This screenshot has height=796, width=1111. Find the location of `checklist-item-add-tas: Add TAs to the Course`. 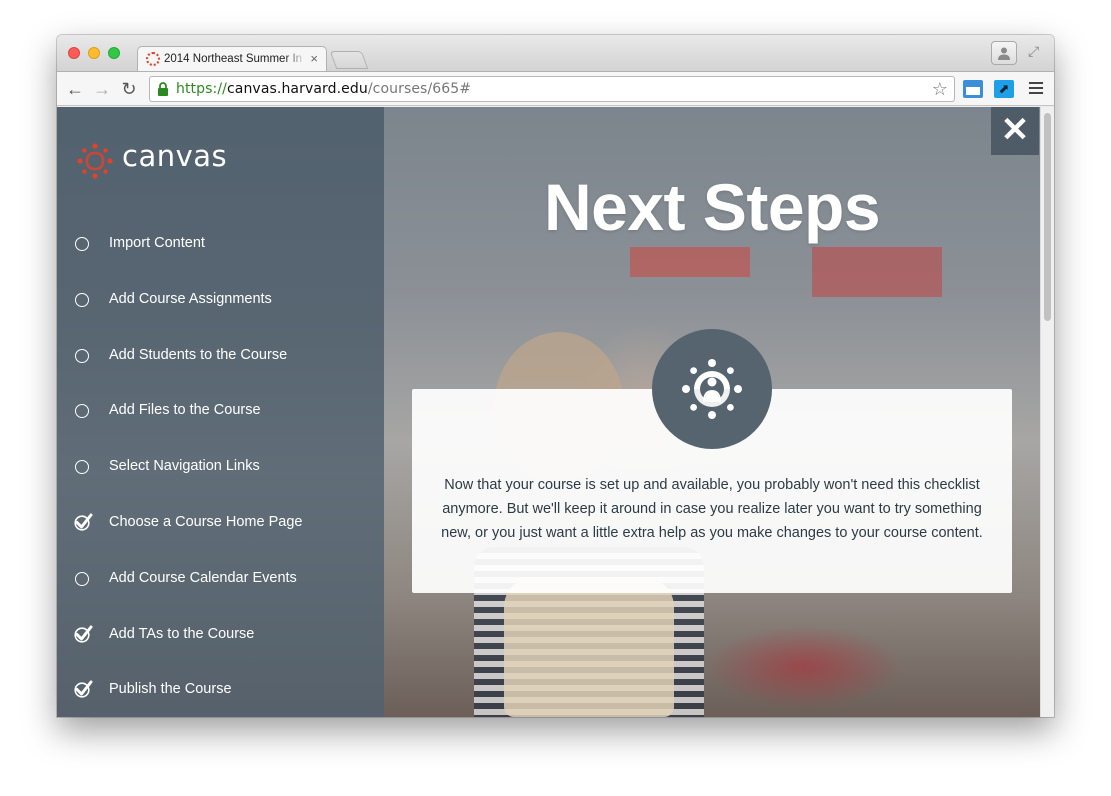

checklist-item-add-tas: Add TAs to the Course is located at coordinates (220, 634).